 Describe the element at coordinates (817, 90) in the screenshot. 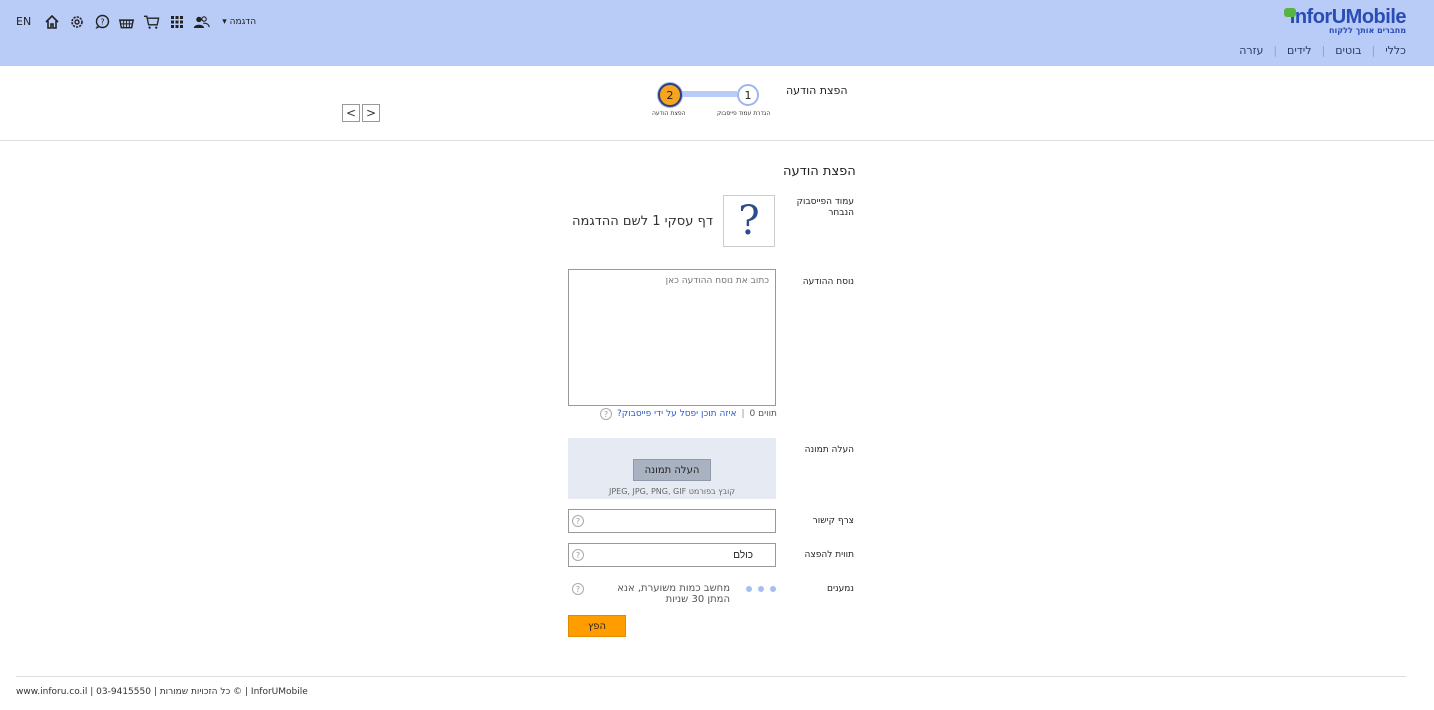

I see `wizard-title: הפצת הודעה` at that location.